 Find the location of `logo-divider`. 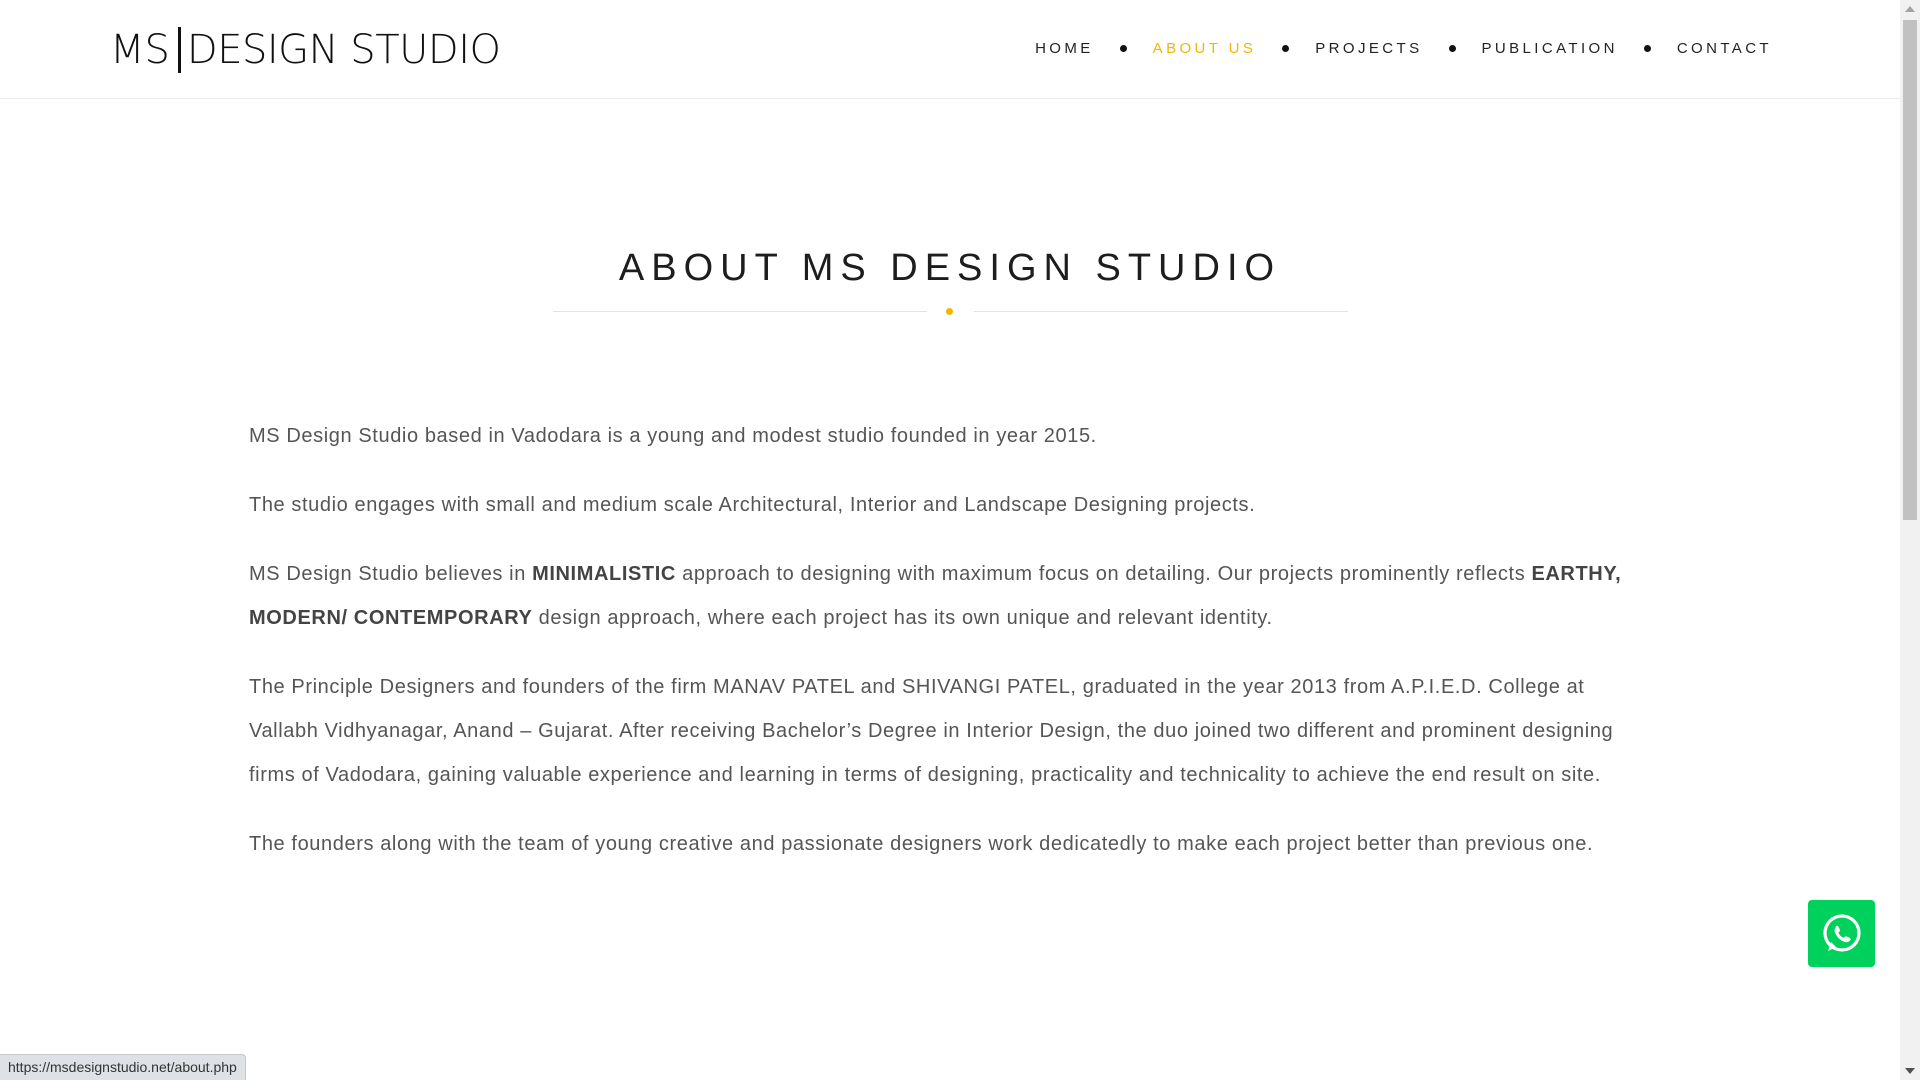

logo-divider is located at coordinates (179, 50).